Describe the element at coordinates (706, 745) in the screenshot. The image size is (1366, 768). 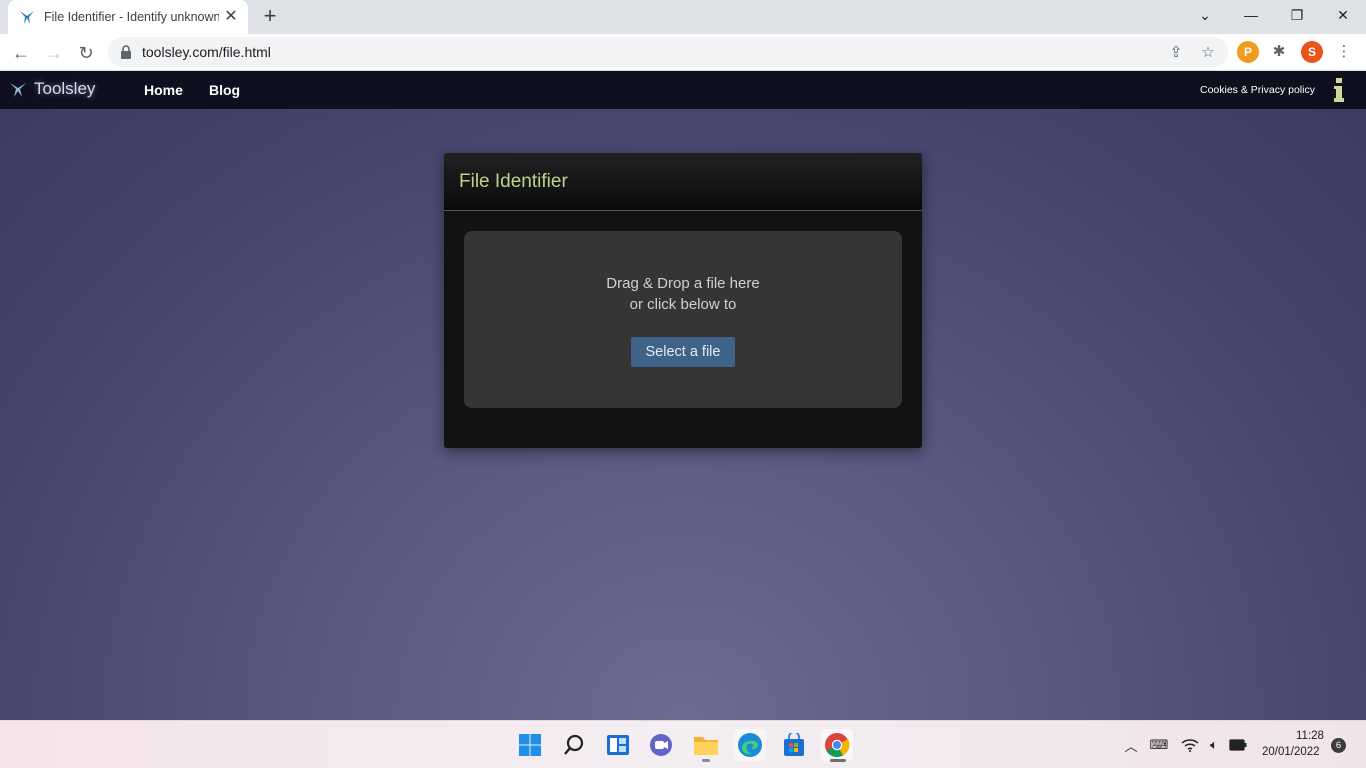
I see `file-explorer-icon` at that location.